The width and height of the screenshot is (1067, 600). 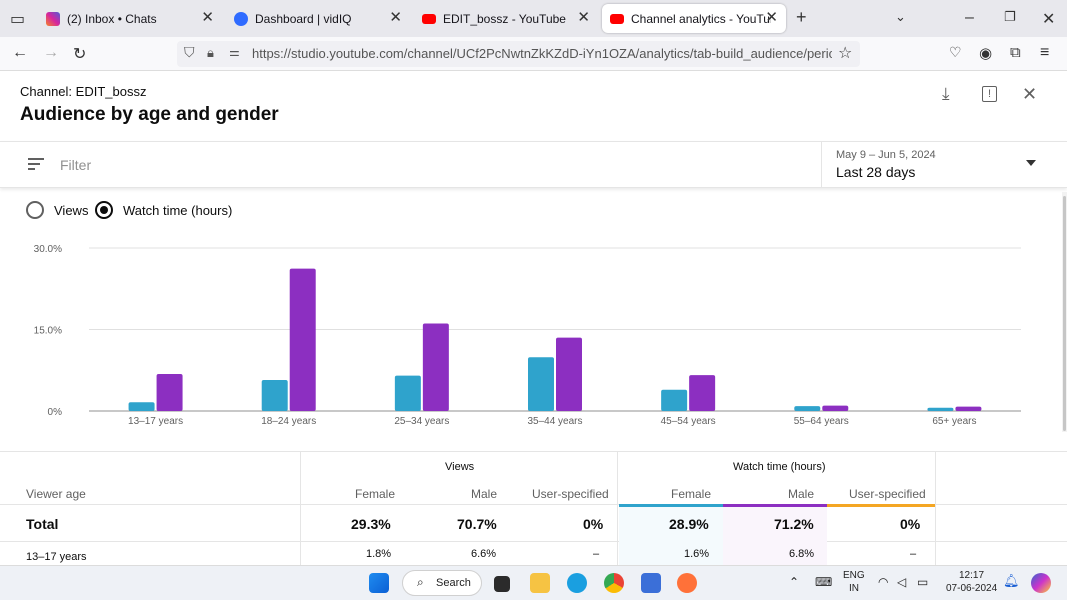 I want to click on tab-vidiq: Dashboard | vidIQ ✕, so click(x=318, y=18).